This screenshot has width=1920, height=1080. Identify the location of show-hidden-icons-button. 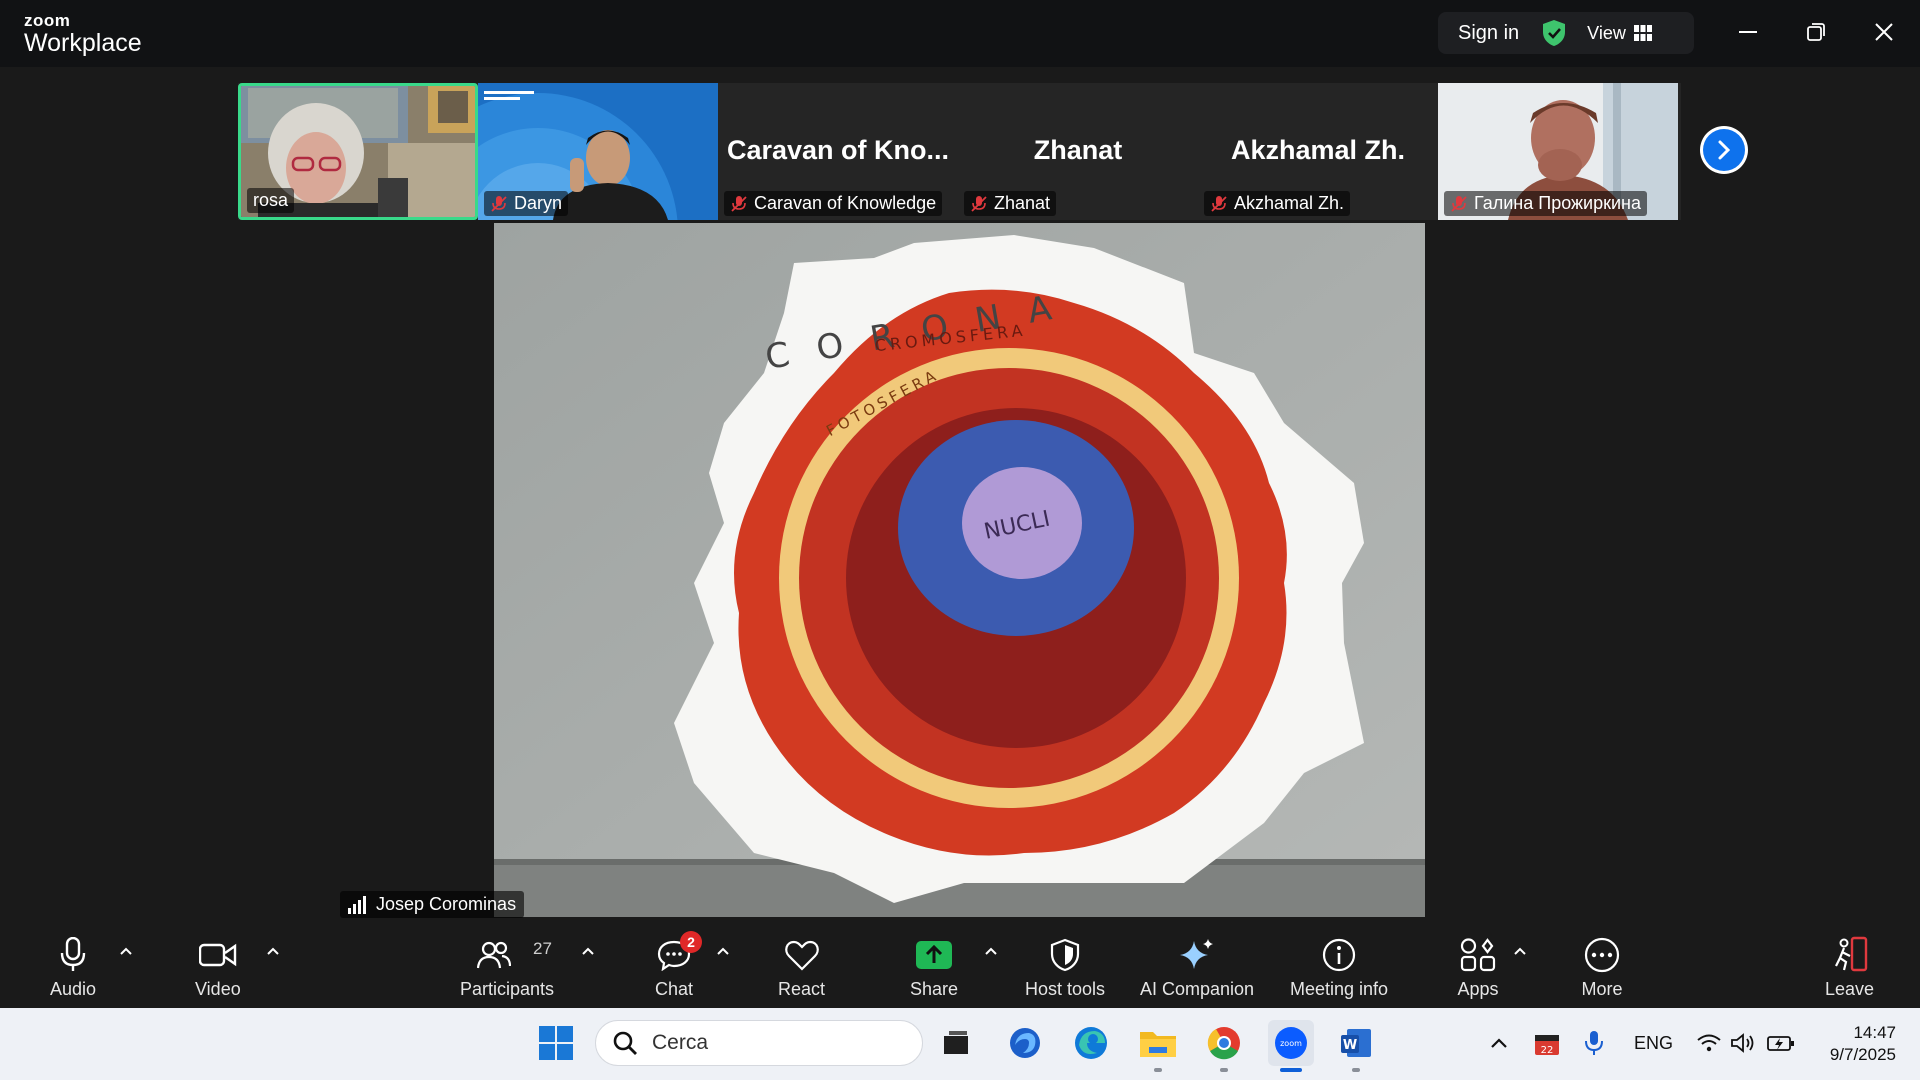
(1499, 1043).